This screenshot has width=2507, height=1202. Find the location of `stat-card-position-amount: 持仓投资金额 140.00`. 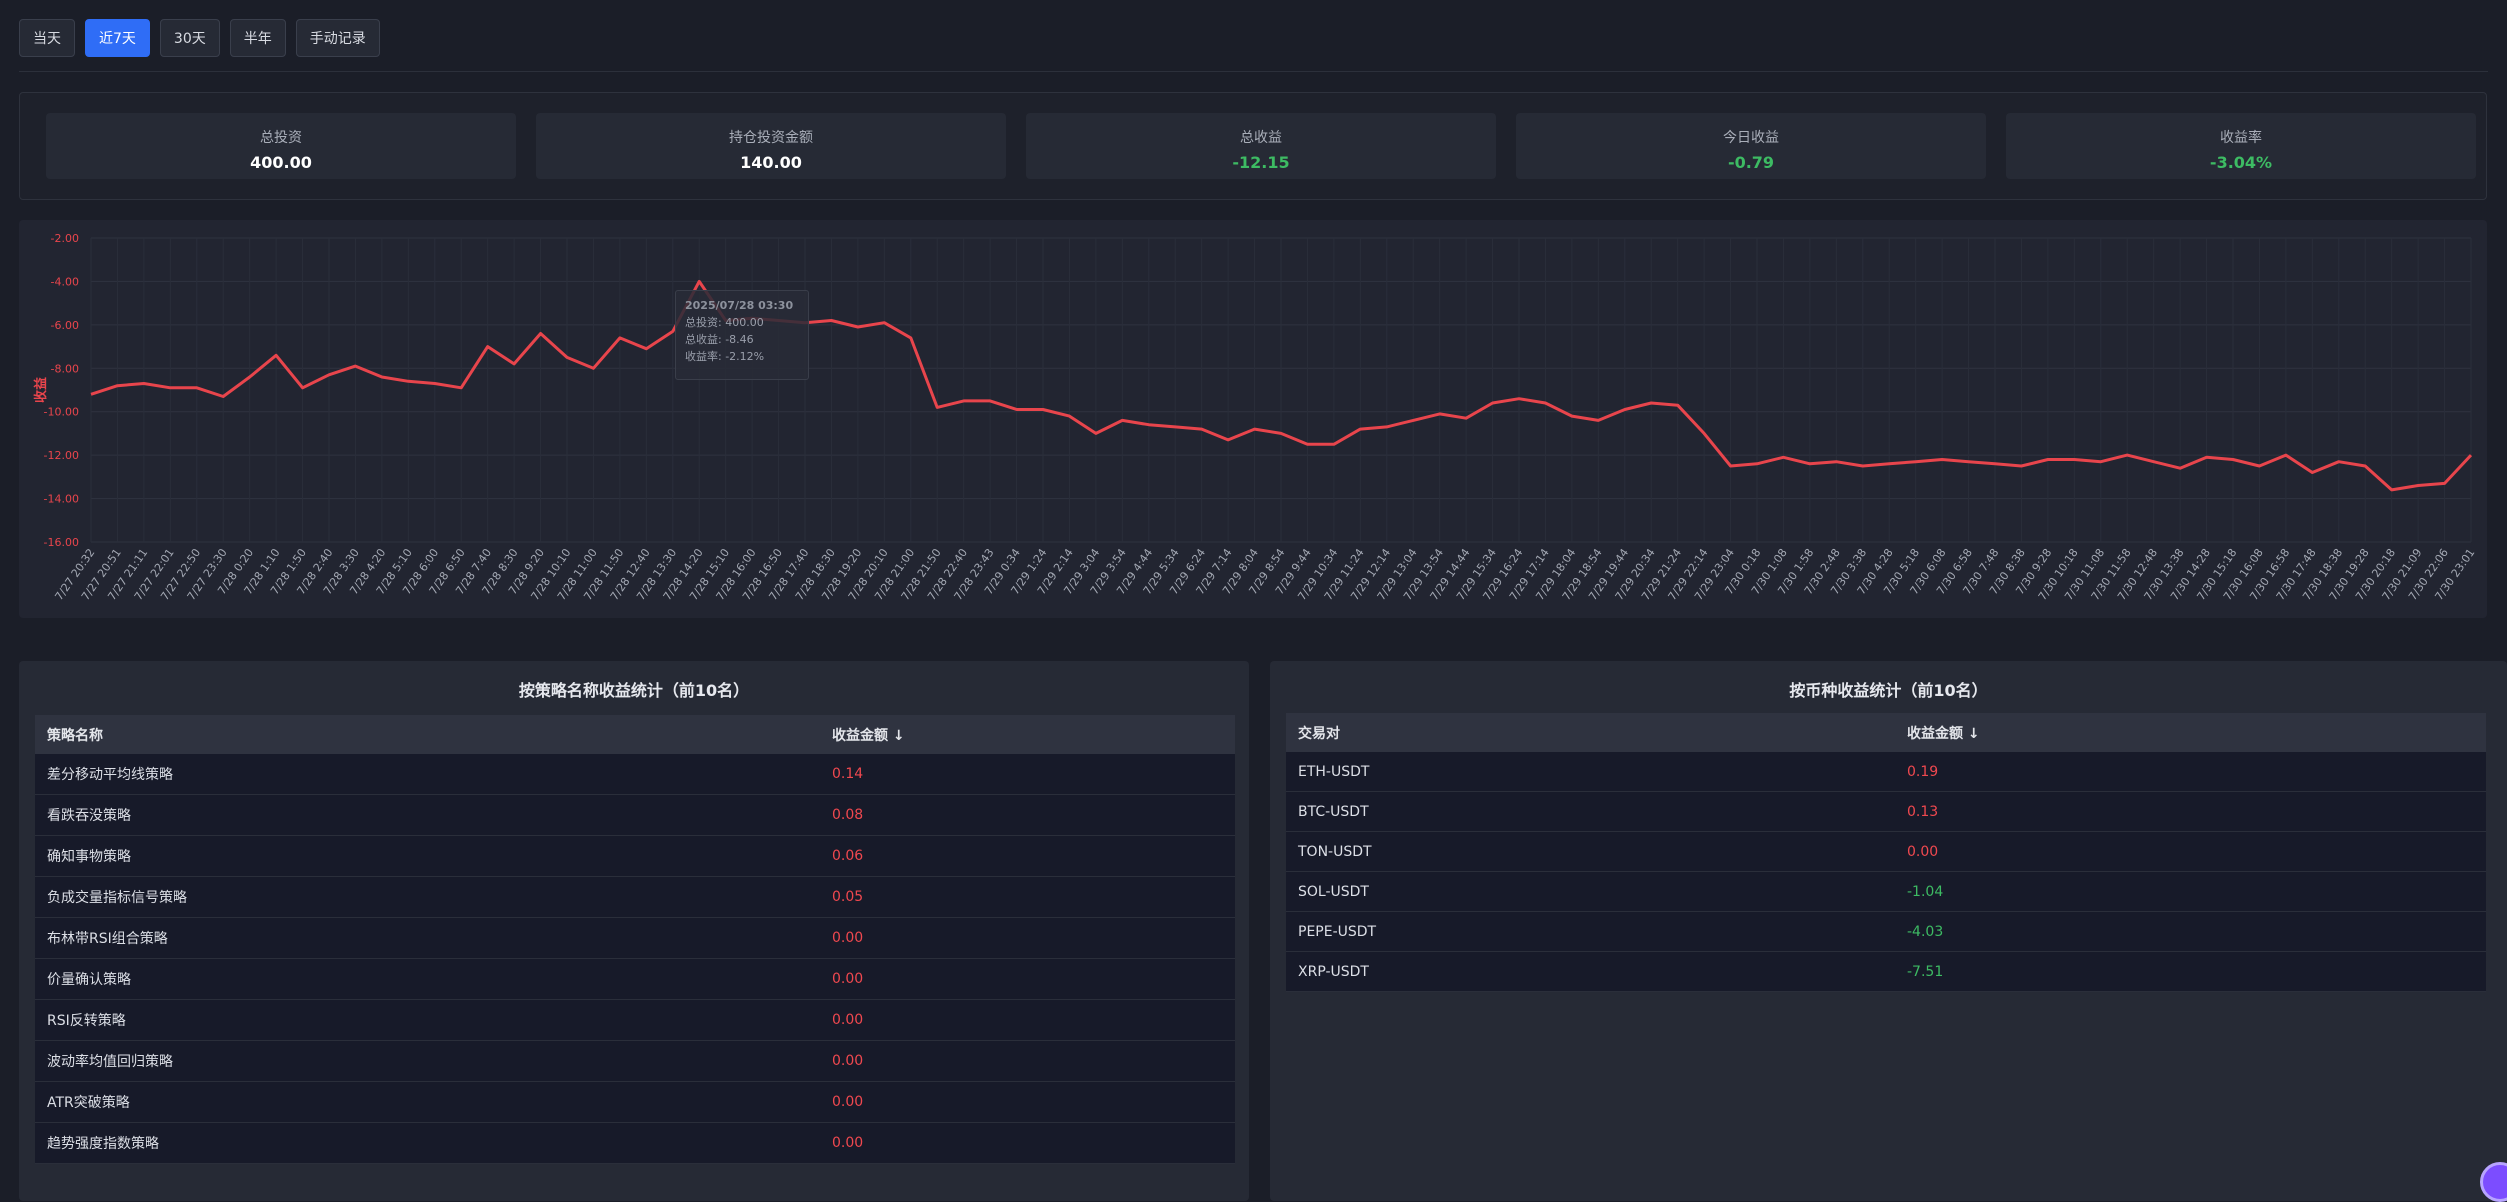

stat-card-position-amount: 持仓投资金额 140.00 is located at coordinates (771, 146).